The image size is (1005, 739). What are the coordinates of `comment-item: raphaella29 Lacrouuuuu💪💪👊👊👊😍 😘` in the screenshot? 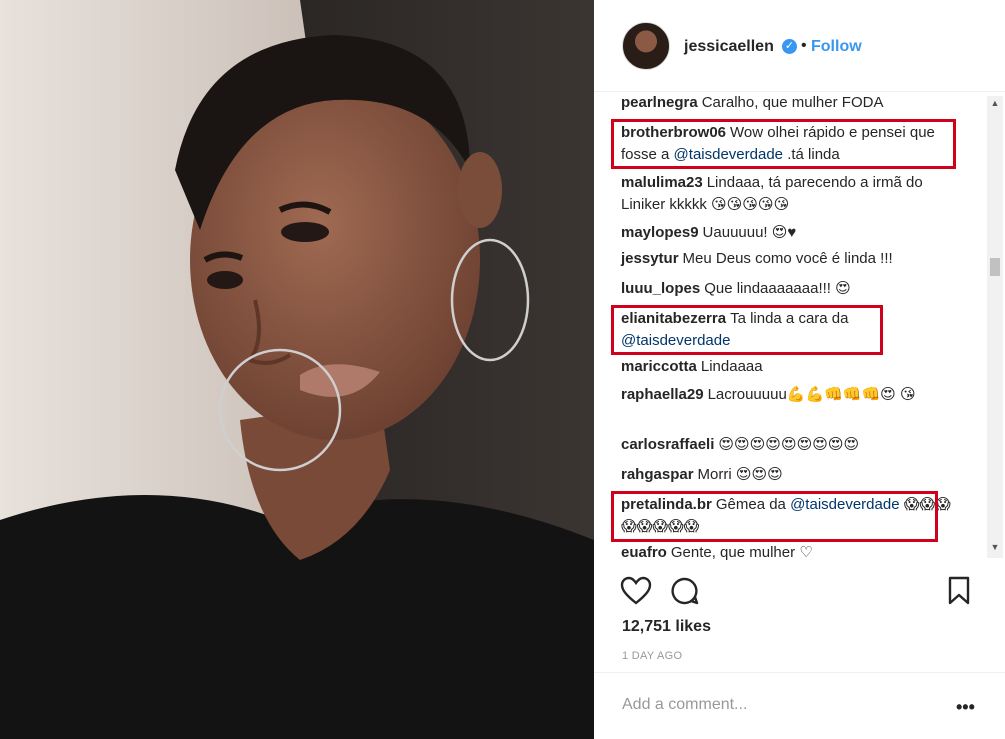 It's located at (788, 395).